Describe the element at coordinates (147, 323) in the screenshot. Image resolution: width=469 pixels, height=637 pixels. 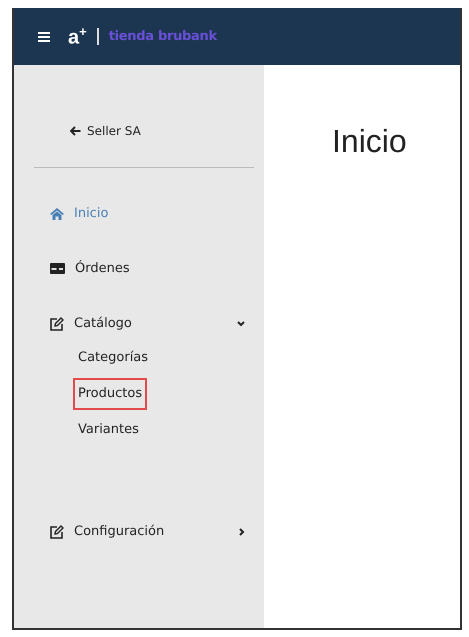
I see `nav-item: Catálogo` at that location.